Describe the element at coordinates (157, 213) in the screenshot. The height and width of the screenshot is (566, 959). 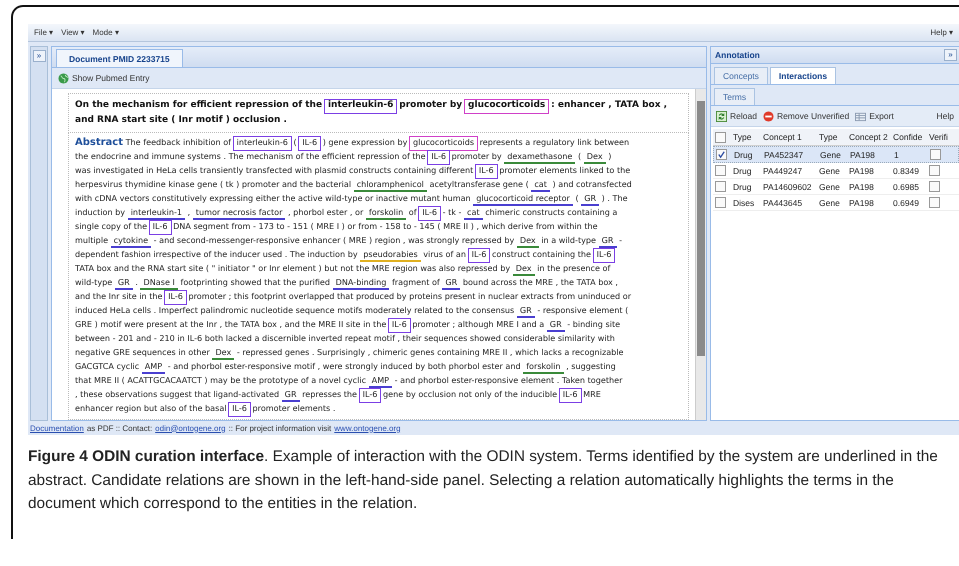
I see `annotated-term: interleukin-1` at that location.